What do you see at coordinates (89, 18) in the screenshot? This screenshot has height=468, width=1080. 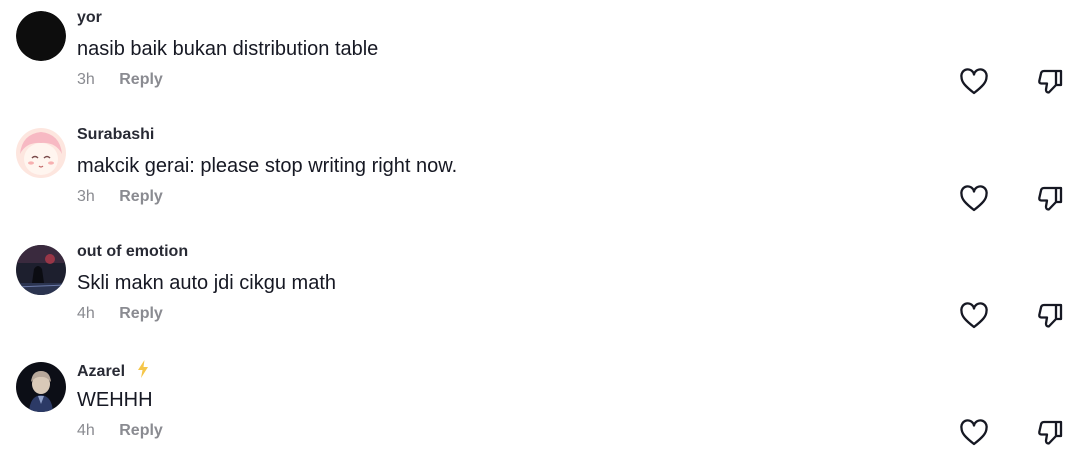 I see `comment-username: yor` at bounding box center [89, 18].